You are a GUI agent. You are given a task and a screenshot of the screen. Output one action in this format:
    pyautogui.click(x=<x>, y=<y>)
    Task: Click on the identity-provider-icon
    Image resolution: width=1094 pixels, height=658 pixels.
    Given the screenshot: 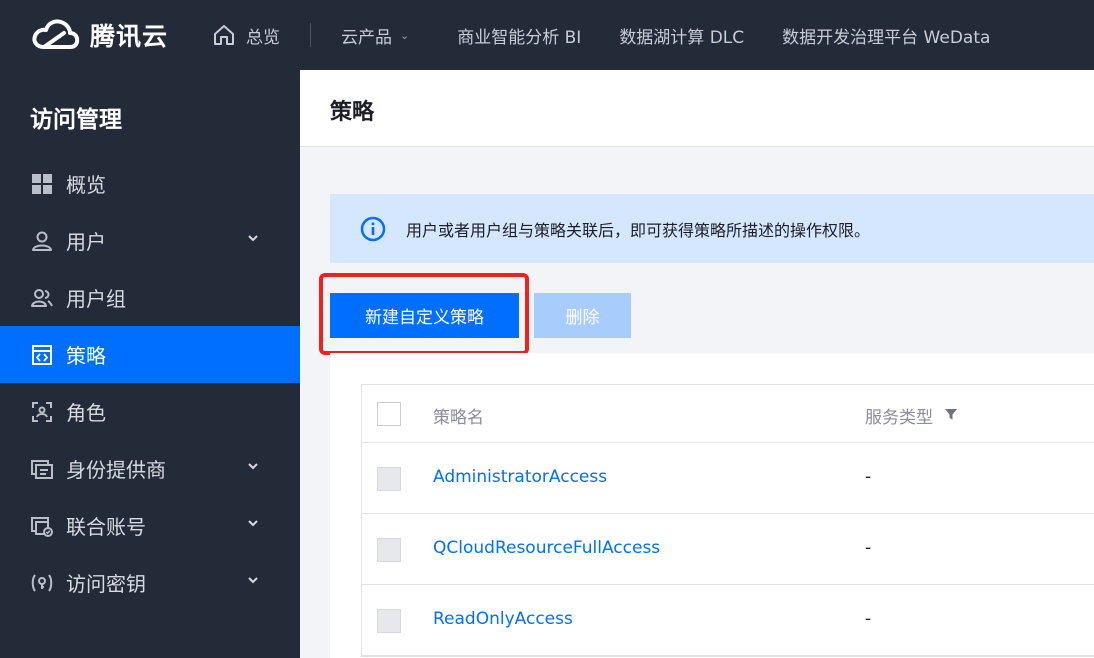 What is the action you would take?
    pyautogui.click(x=42, y=469)
    